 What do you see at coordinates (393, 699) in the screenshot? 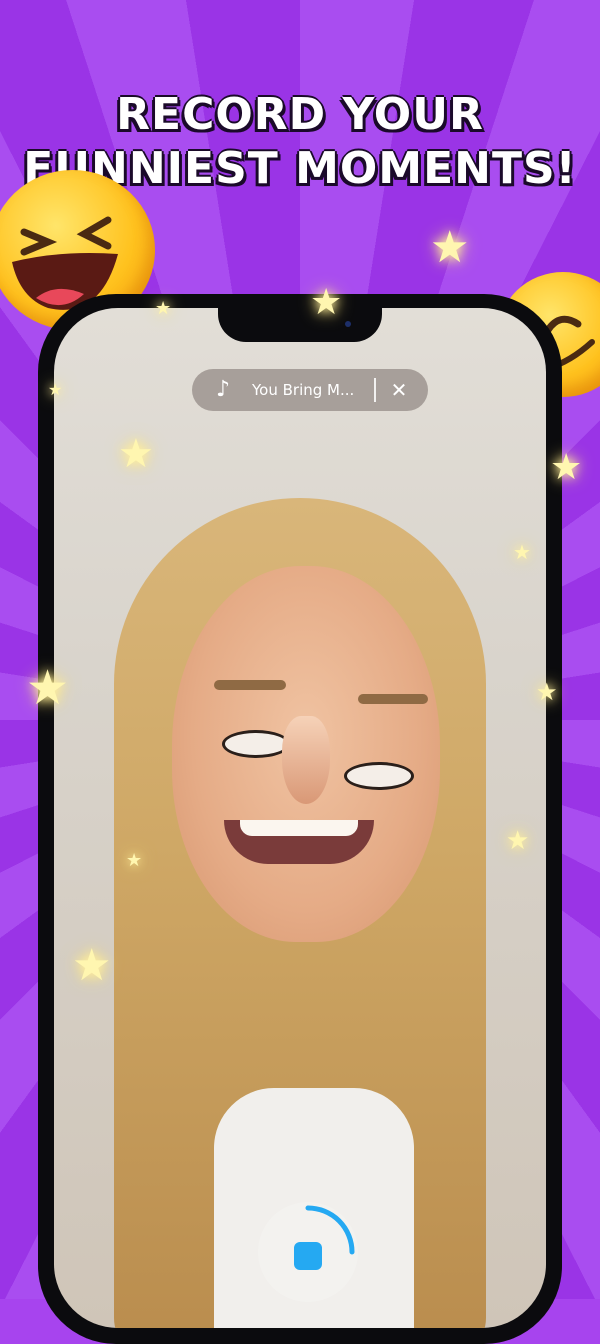
I see `right-eyebrow` at bounding box center [393, 699].